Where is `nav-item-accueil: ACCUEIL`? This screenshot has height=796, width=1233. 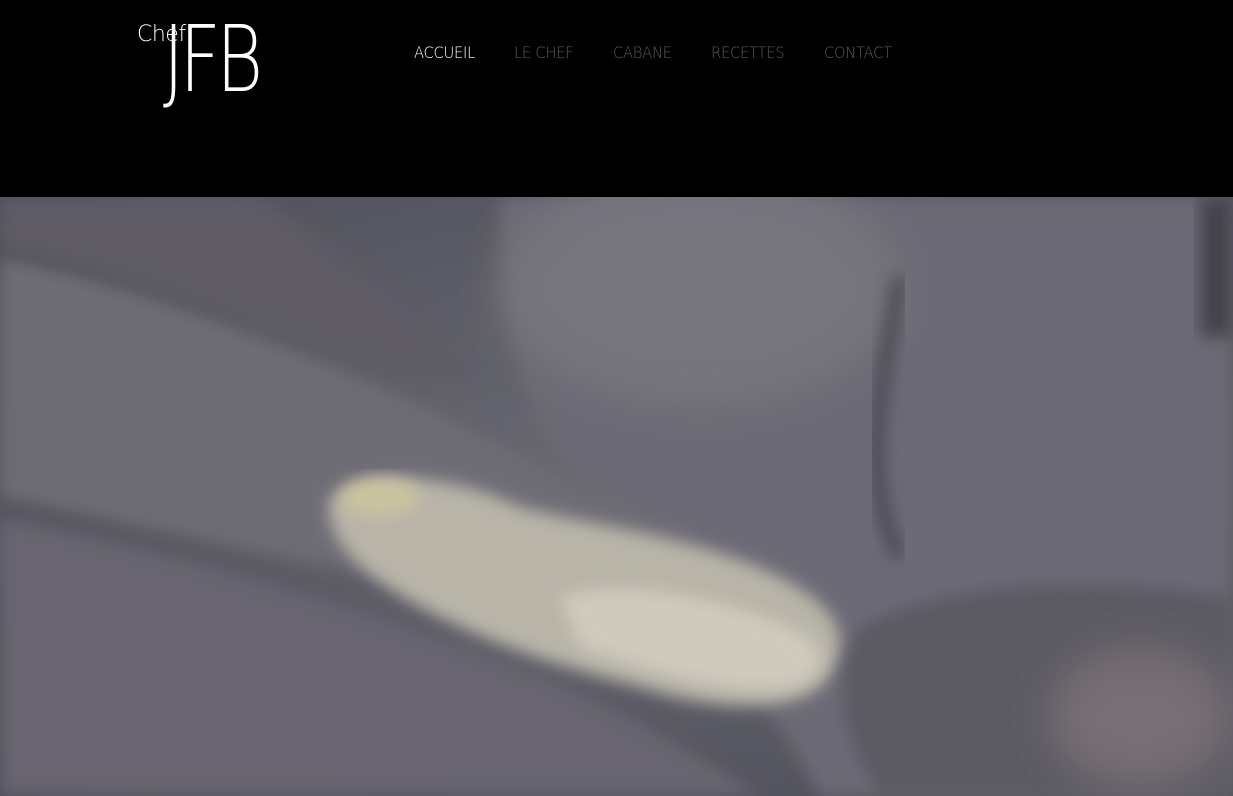 nav-item-accueil: ACCUEIL is located at coordinates (444, 52).